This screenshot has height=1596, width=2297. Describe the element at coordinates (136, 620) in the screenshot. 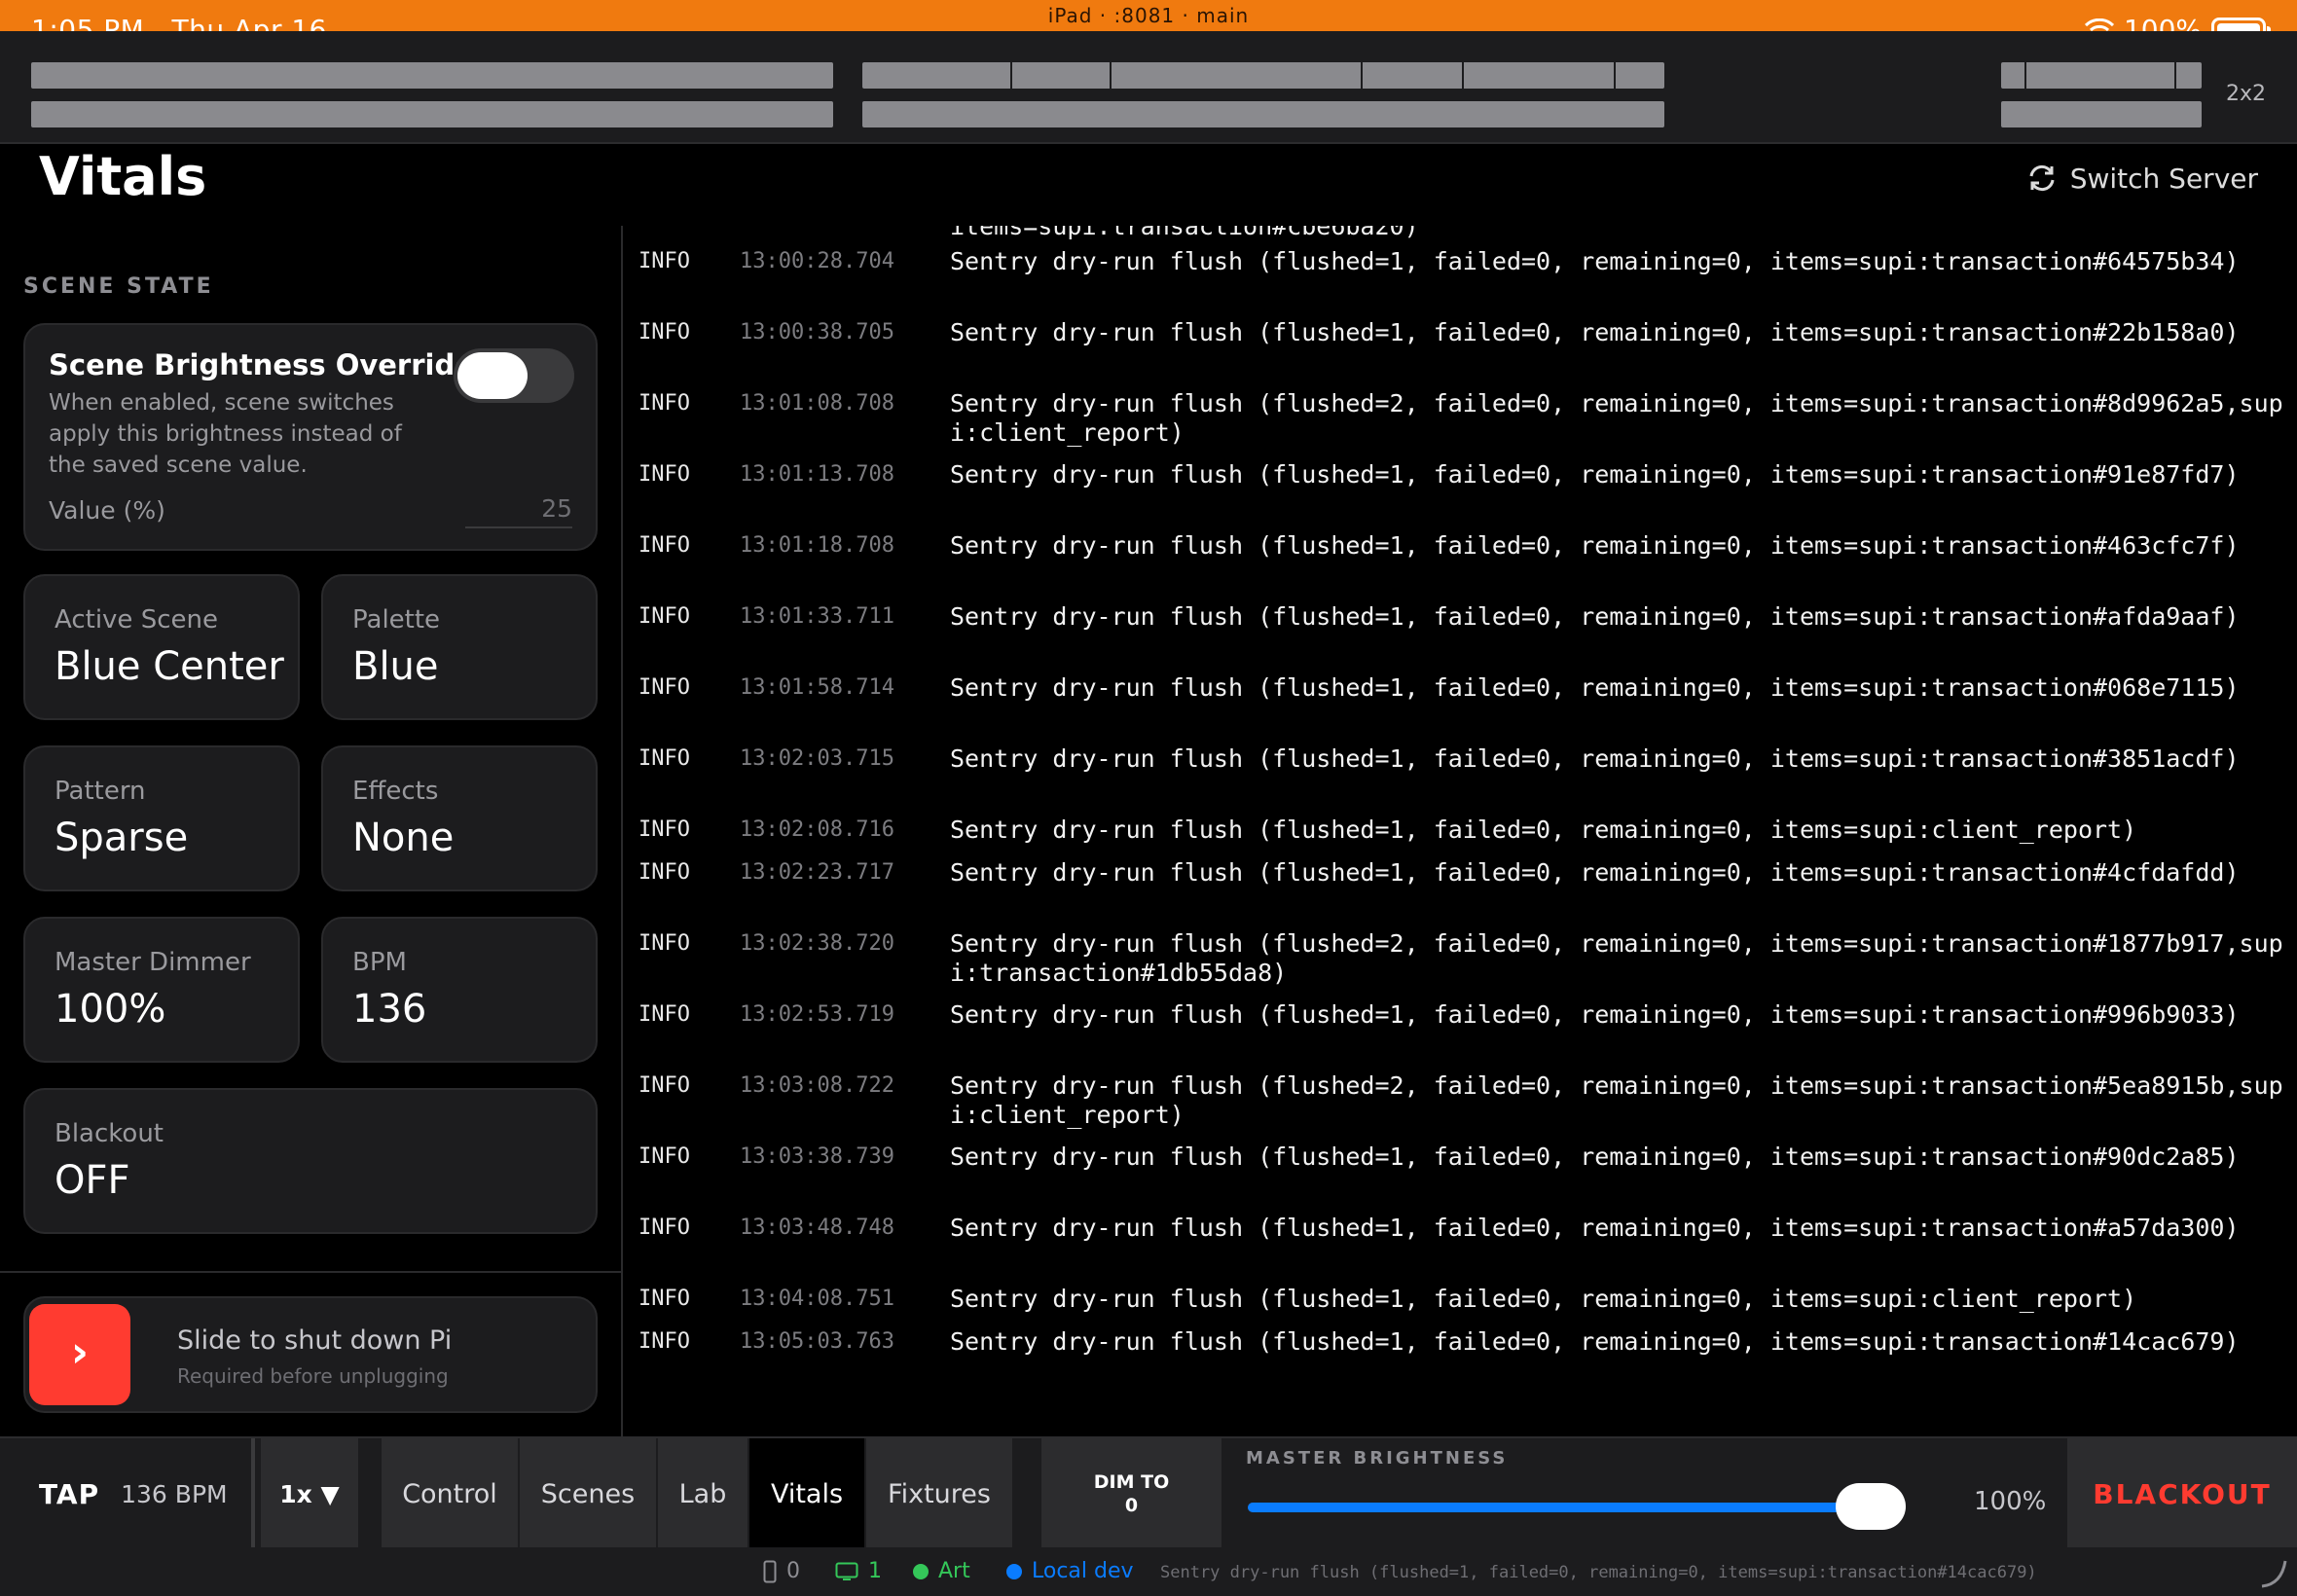

I see `stat-label: Active Scene` at that location.